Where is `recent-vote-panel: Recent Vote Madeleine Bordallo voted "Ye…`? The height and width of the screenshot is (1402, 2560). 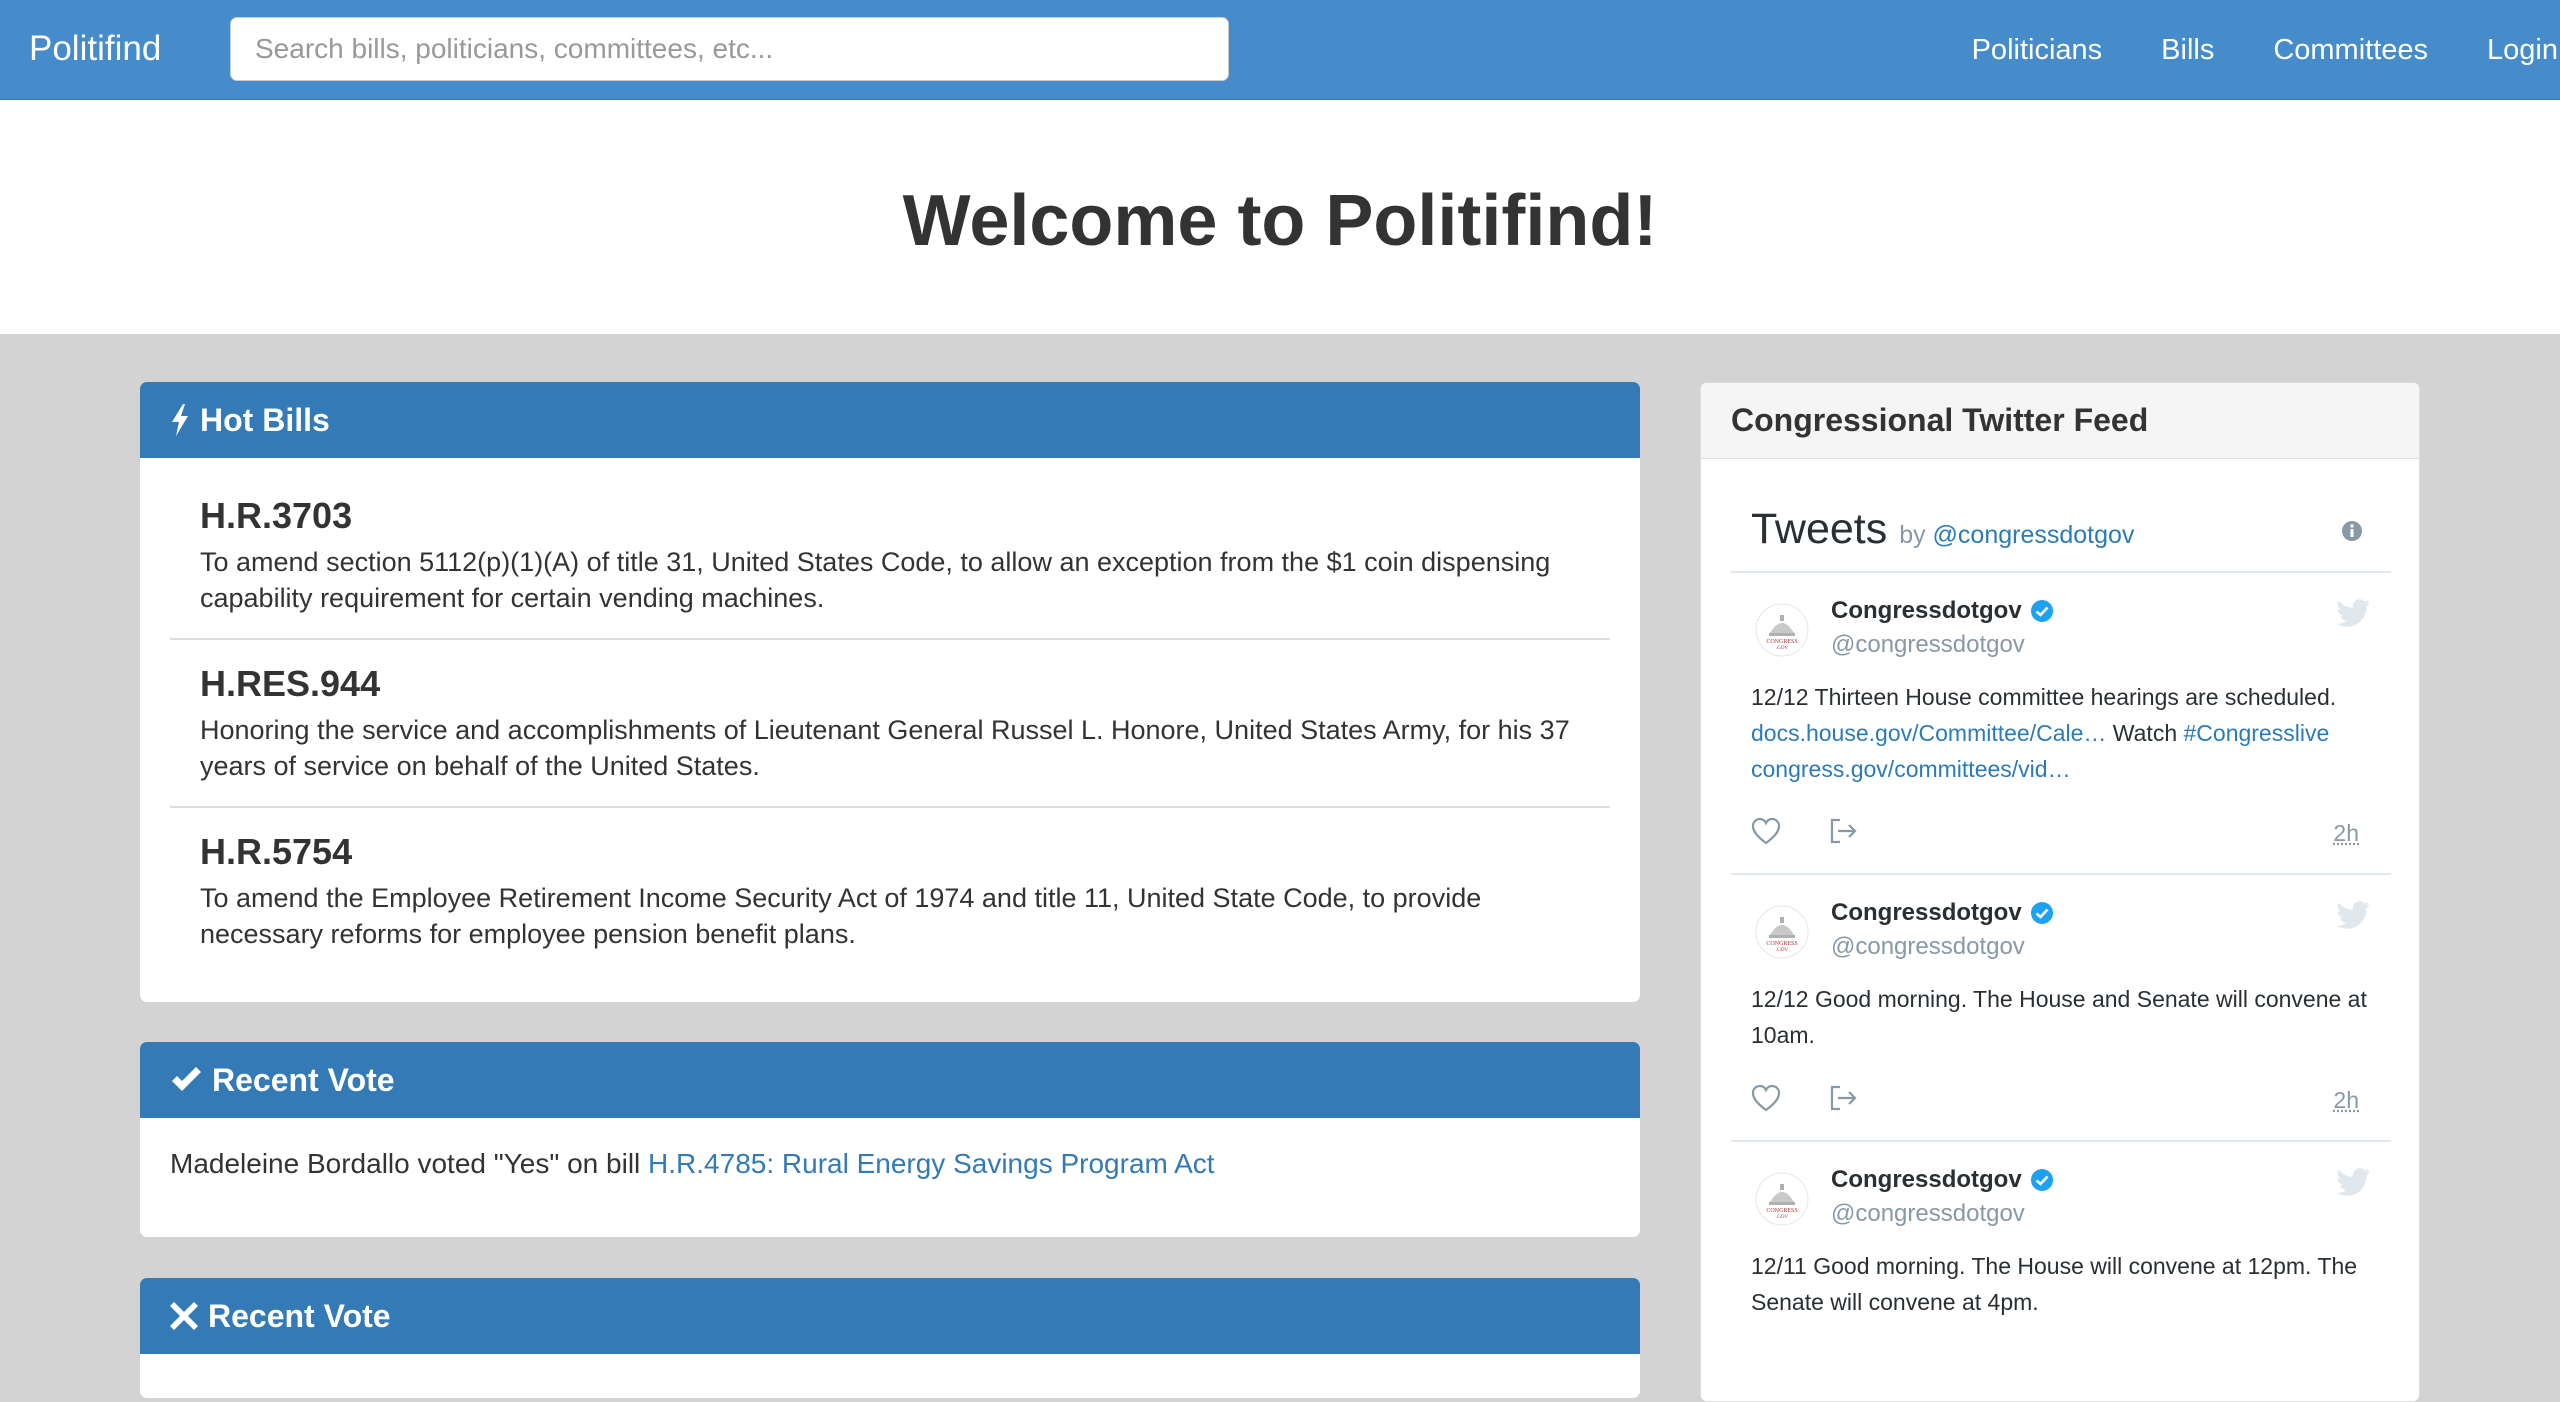 recent-vote-panel: Recent Vote Madeleine Bordallo voted "Ye… is located at coordinates (890, 1139).